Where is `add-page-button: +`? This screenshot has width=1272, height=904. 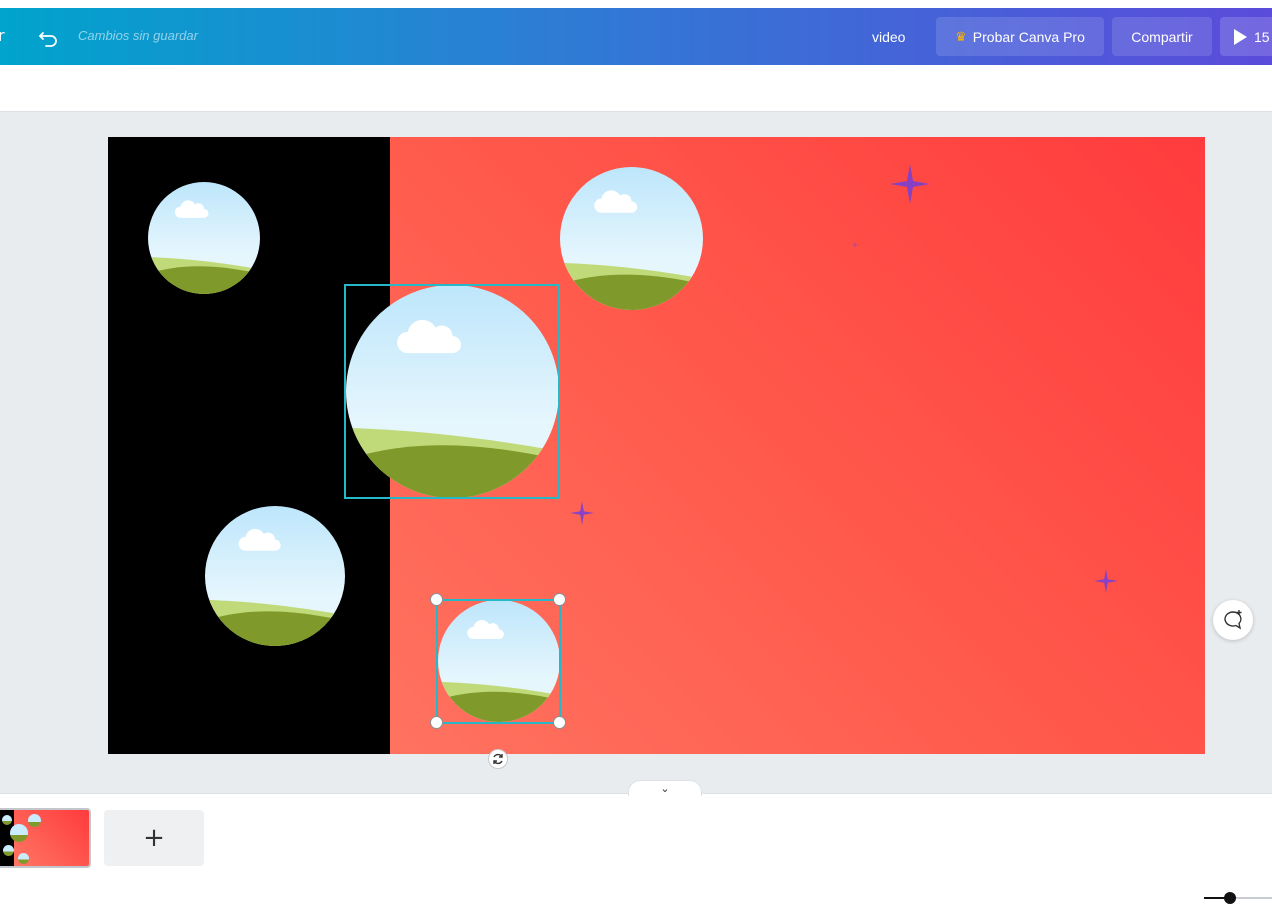 add-page-button: + is located at coordinates (154, 838).